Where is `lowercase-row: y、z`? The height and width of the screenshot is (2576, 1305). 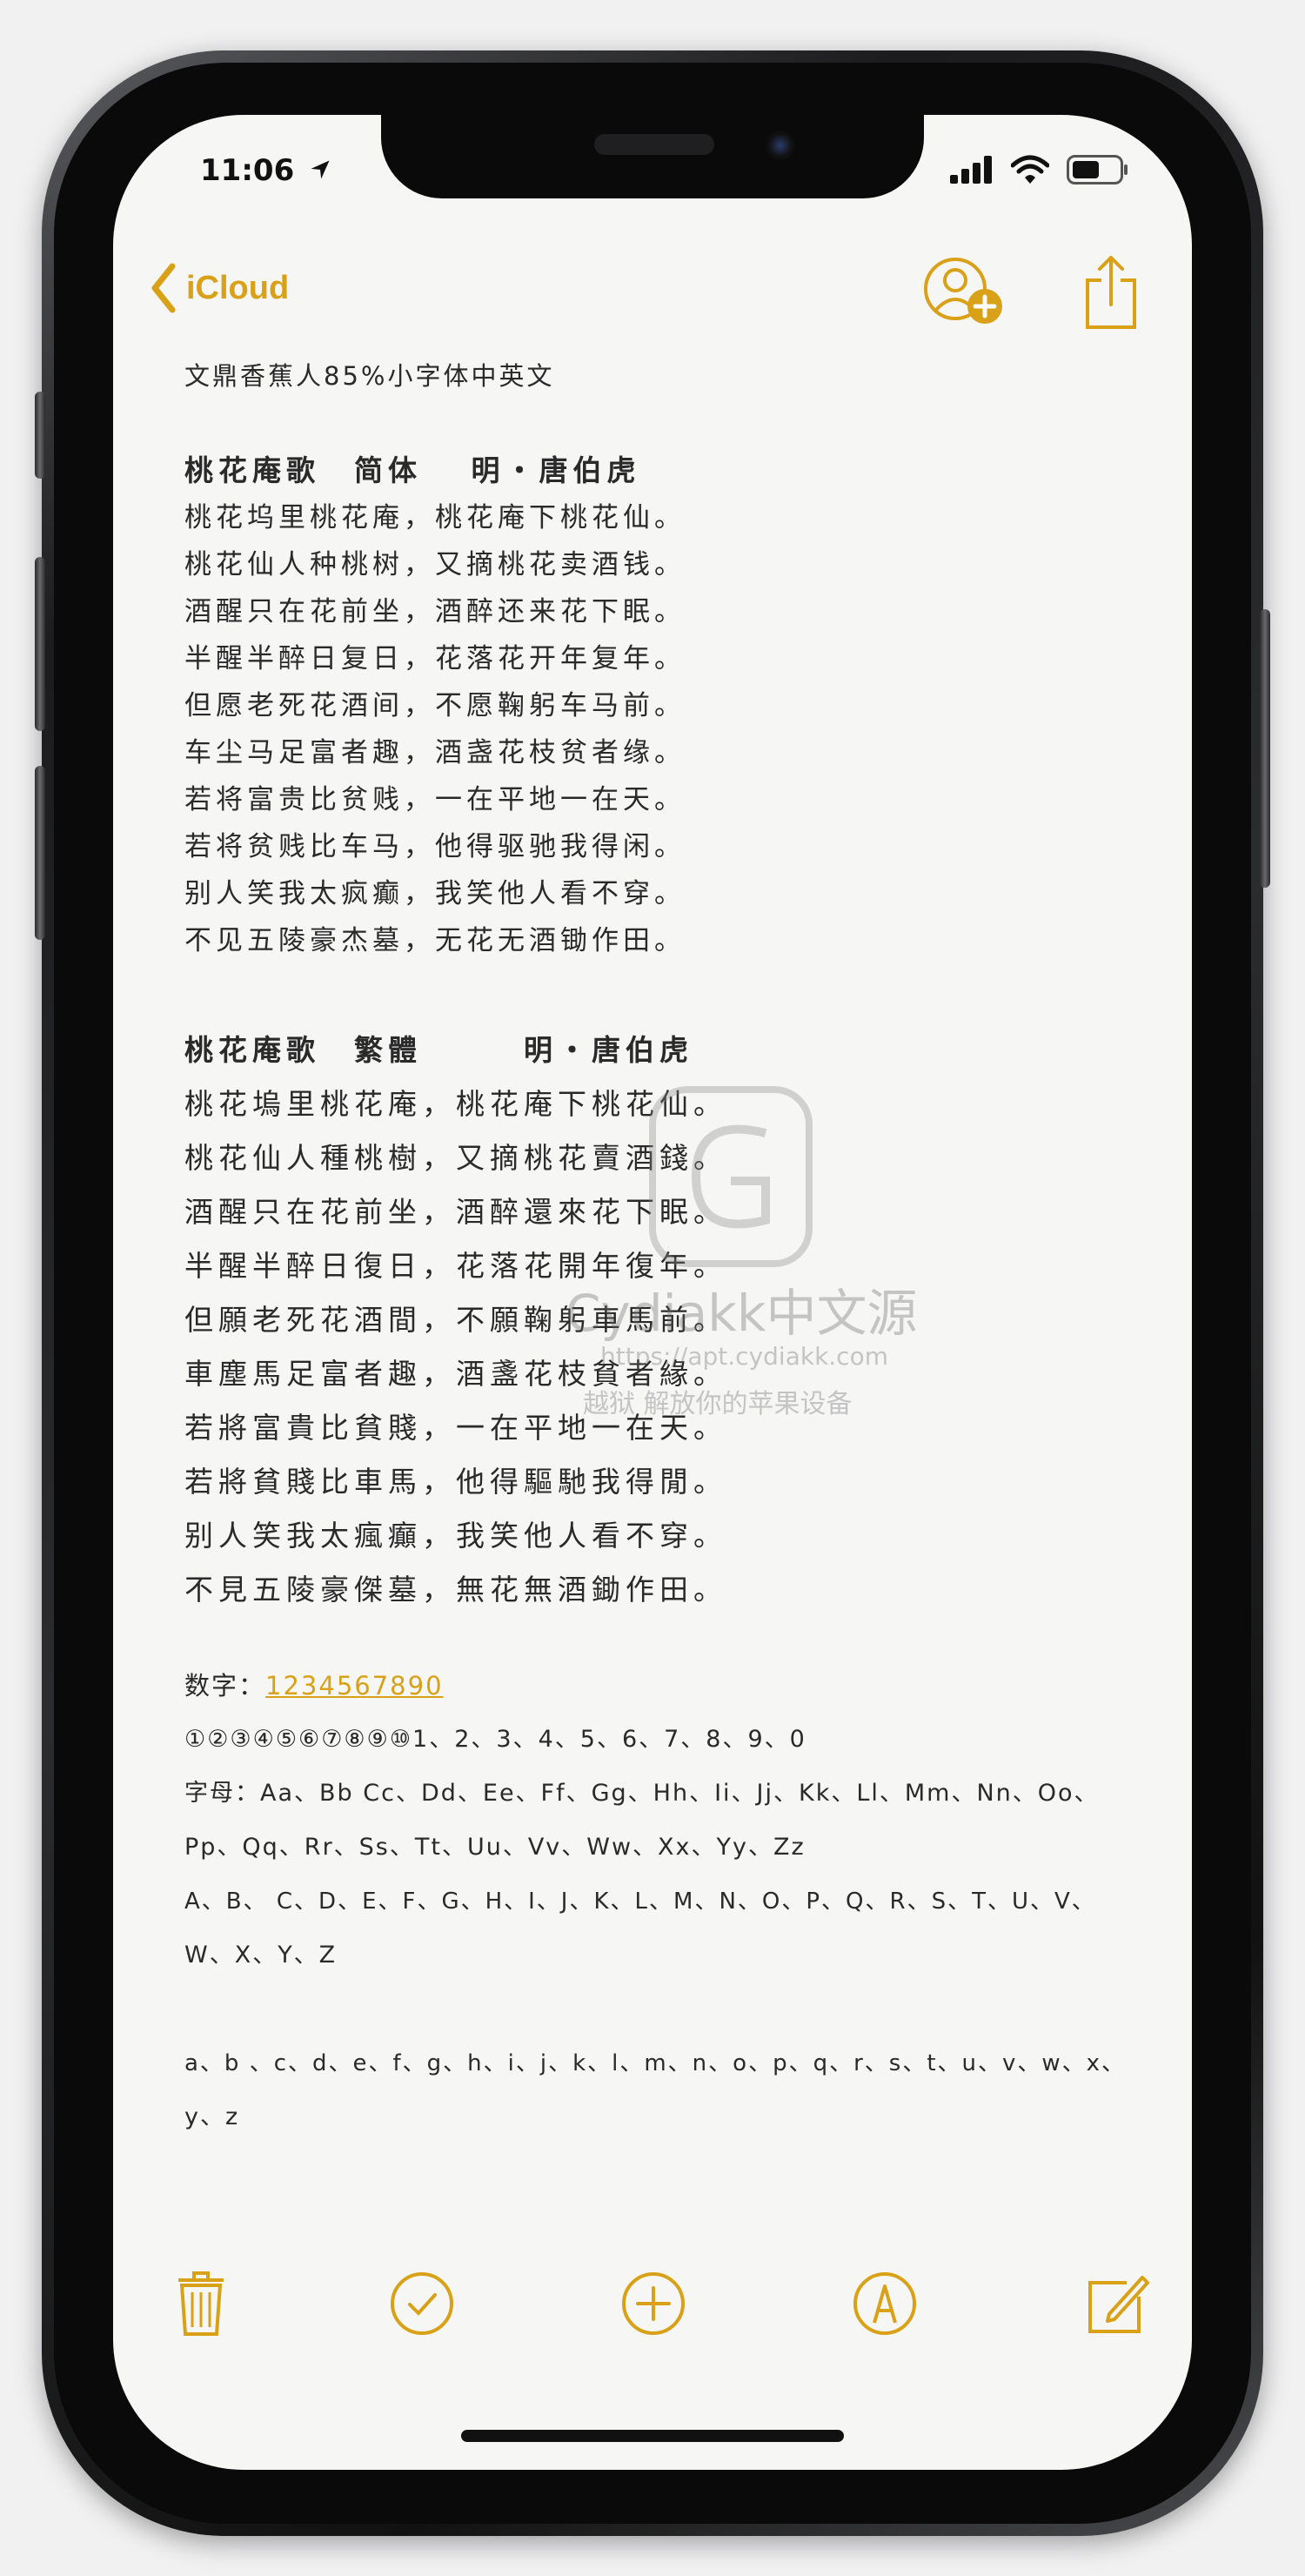 lowercase-row: y、z is located at coordinates (212, 2116).